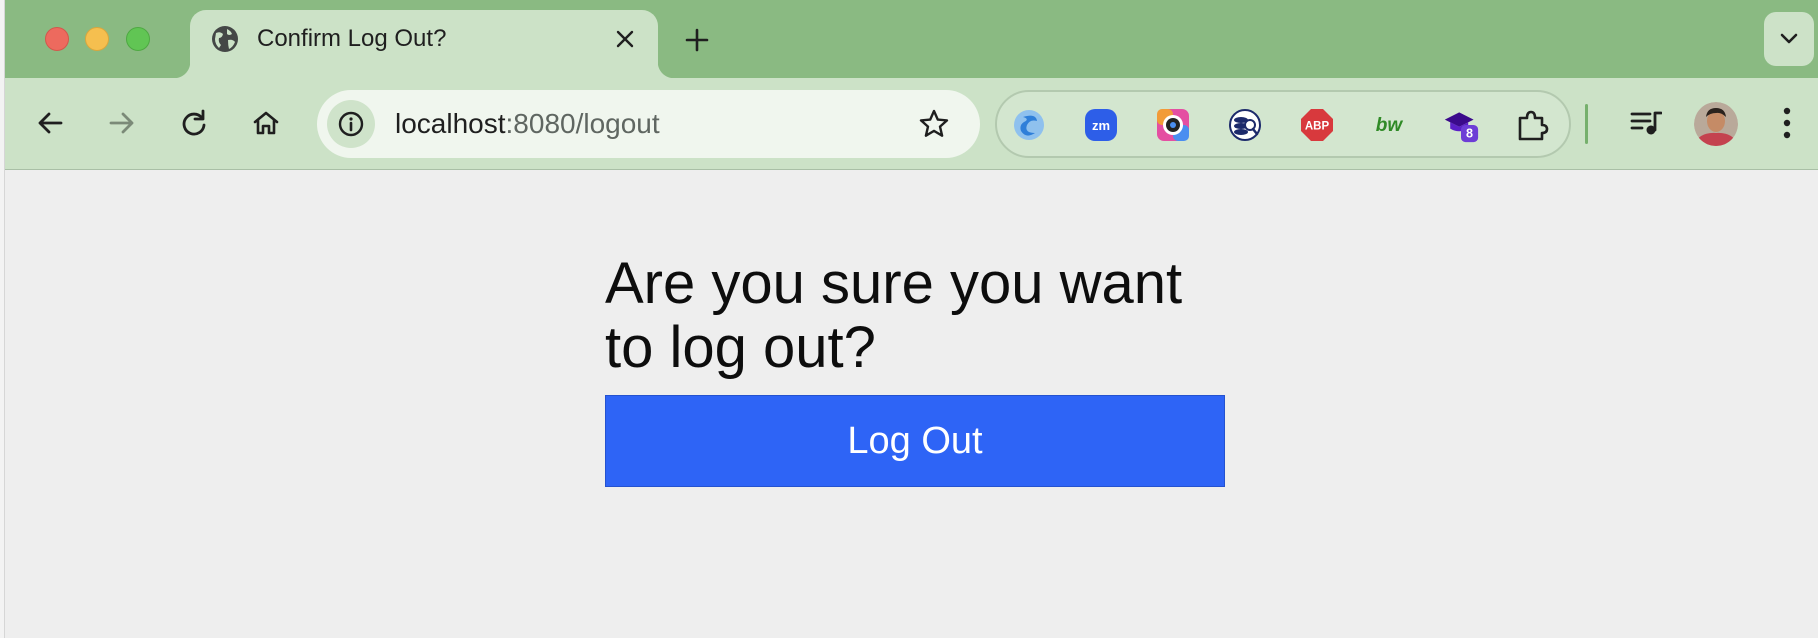 The image size is (1818, 638). I want to click on back-button, so click(50, 123).